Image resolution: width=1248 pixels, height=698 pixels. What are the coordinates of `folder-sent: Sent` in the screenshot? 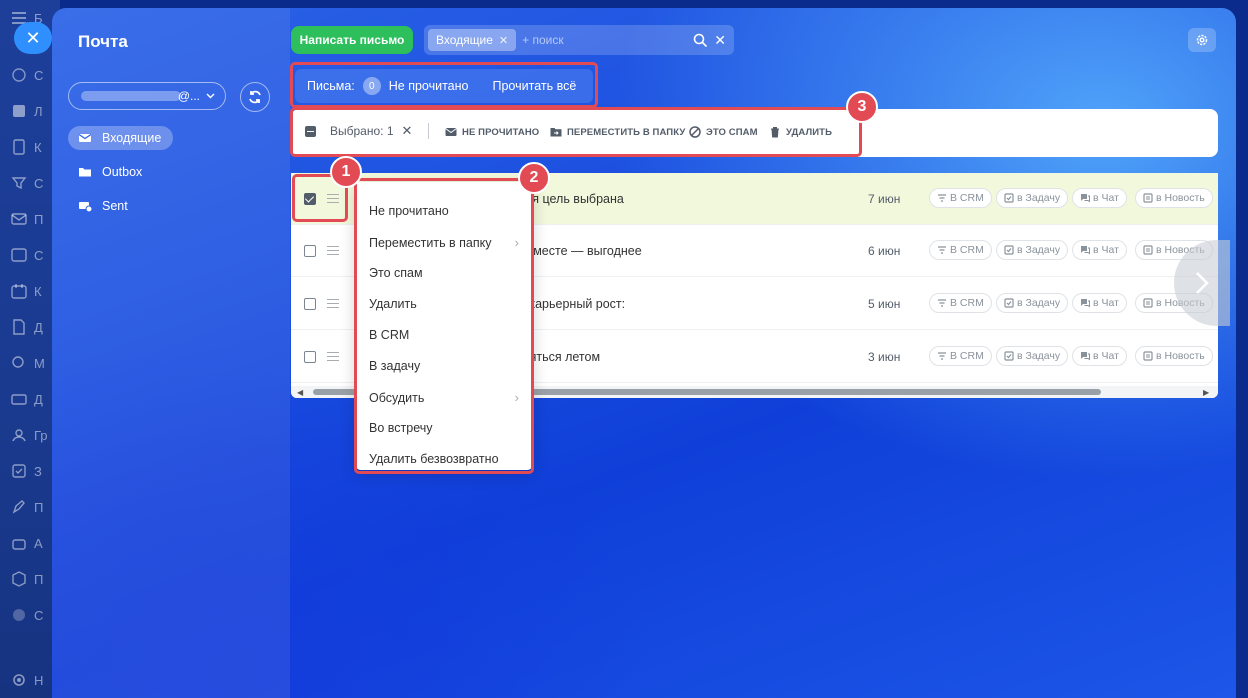 It's located at (104, 206).